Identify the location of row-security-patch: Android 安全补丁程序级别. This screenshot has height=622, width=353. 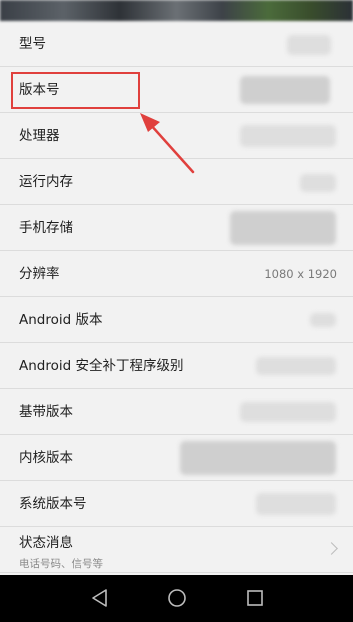
(176, 366).